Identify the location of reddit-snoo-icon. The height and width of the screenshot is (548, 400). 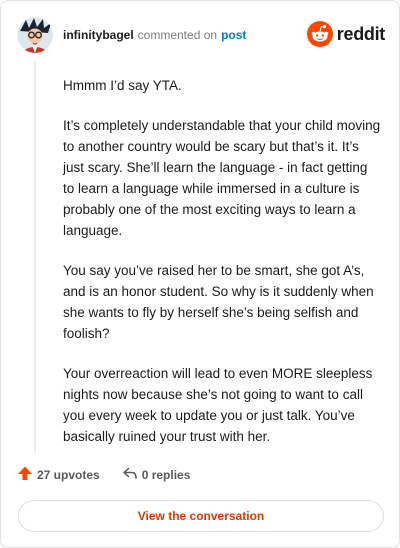
(319, 34).